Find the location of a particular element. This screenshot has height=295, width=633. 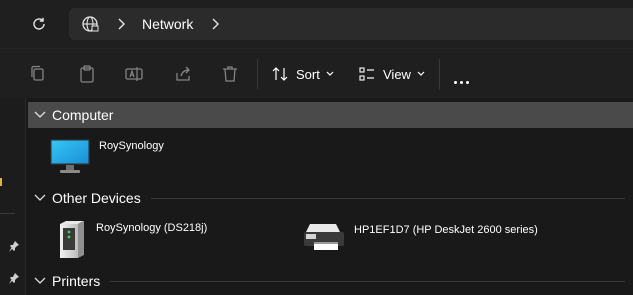

more-options-icon is located at coordinates (463, 80).